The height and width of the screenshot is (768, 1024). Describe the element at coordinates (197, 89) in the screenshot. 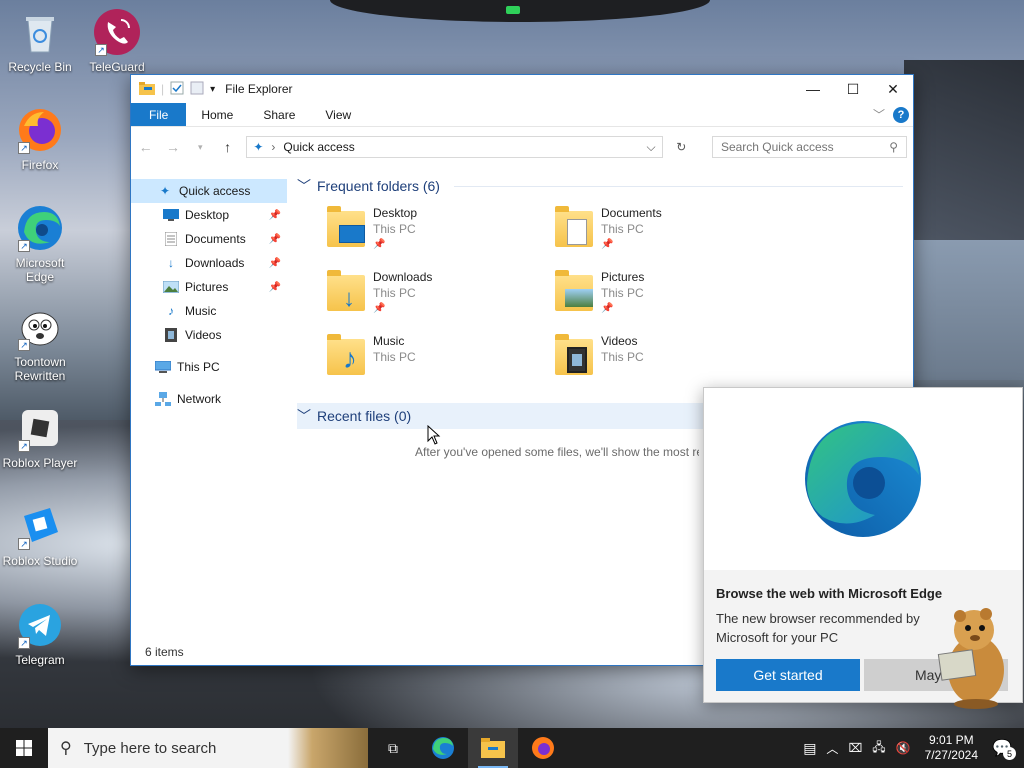

I see `new-folder-icon` at that location.